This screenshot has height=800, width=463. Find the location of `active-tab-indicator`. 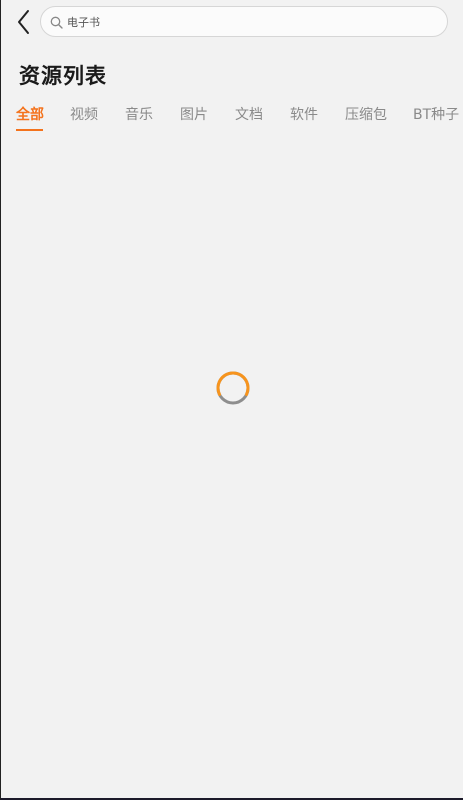

active-tab-indicator is located at coordinates (29, 130).